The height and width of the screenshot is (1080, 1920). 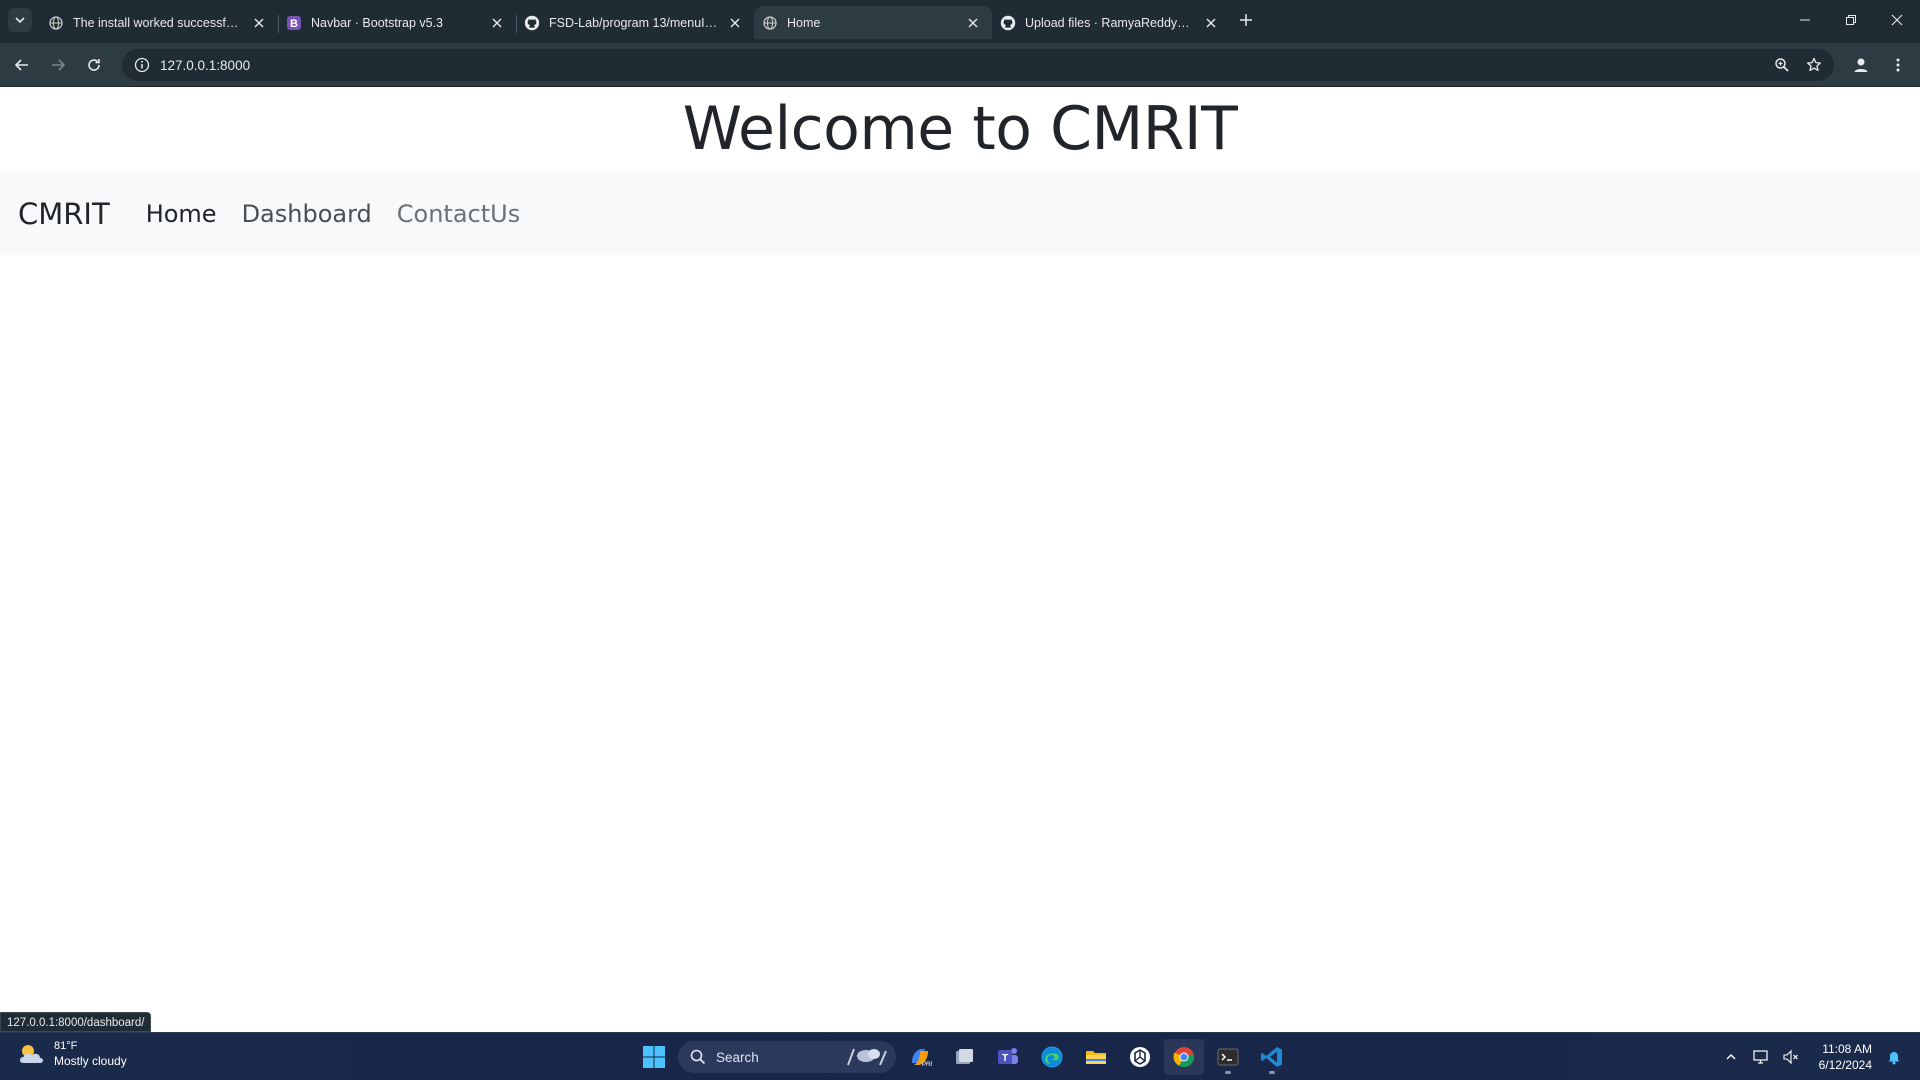 What do you see at coordinates (1272, 1057) in the screenshot?
I see `taskbar-vscode` at bounding box center [1272, 1057].